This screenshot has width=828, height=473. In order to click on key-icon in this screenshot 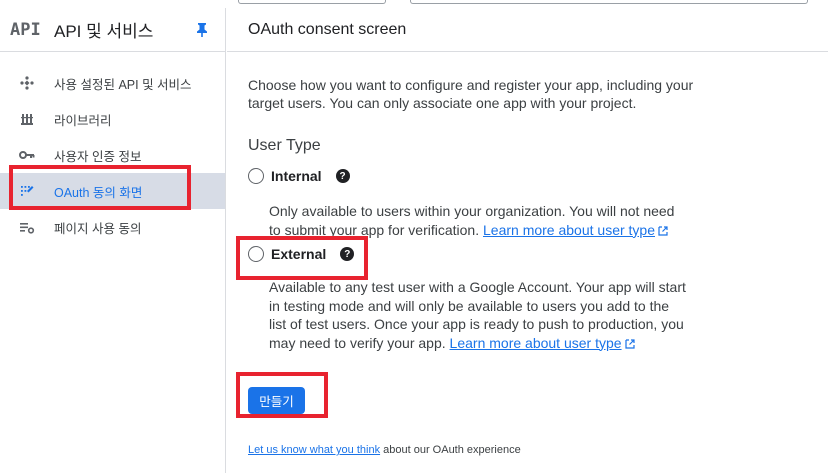, I will do `click(27, 155)`.